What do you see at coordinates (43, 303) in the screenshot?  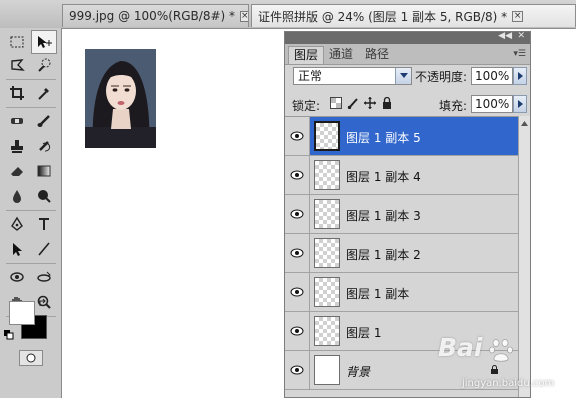 I see `swap-colors-icon` at bounding box center [43, 303].